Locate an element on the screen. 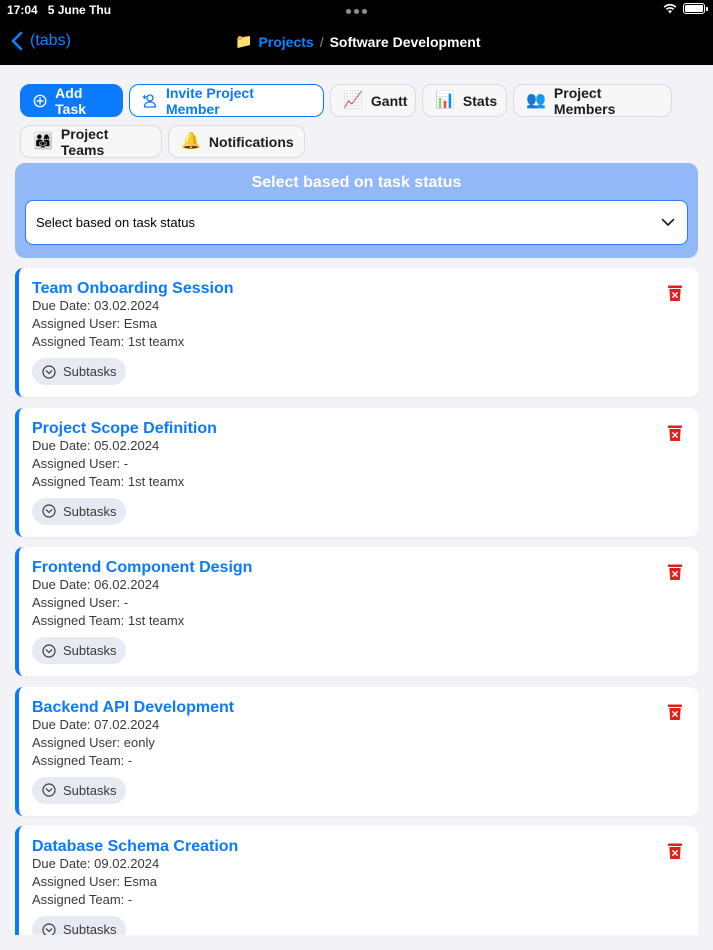 This screenshot has width=713, height=950. select-value: Select based on task status is located at coordinates (115, 222).